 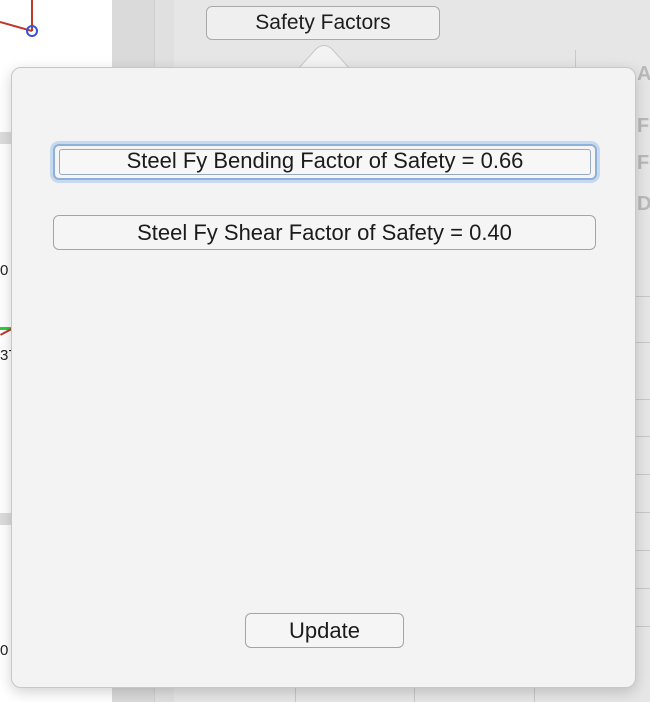 I want to click on shear-factor-button: Steel Fy Shear Factor of Safety = 0.40, so click(x=324, y=232).